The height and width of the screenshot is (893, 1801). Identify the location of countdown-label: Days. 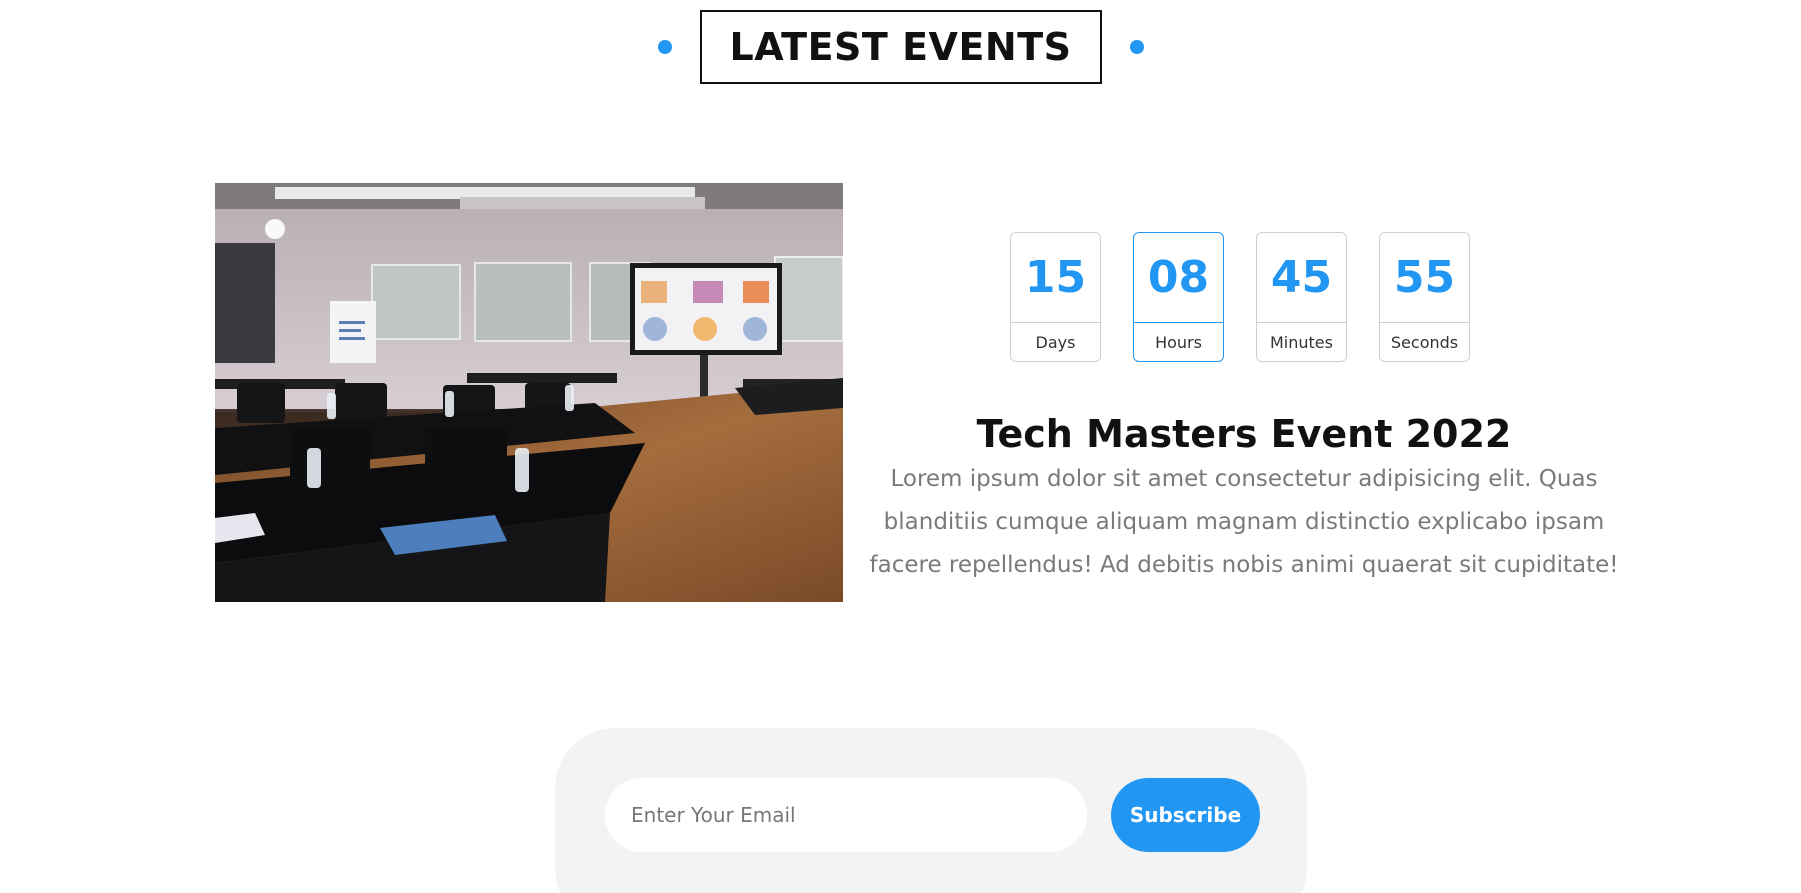
(1055, 342).